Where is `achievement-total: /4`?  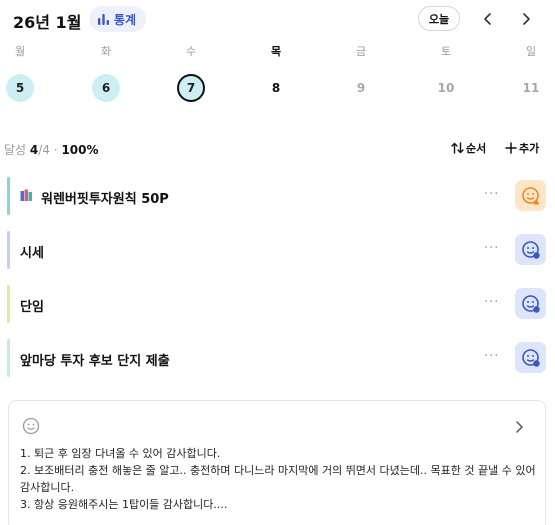 achievement-total: /4 is located at coordinates (44, 150).